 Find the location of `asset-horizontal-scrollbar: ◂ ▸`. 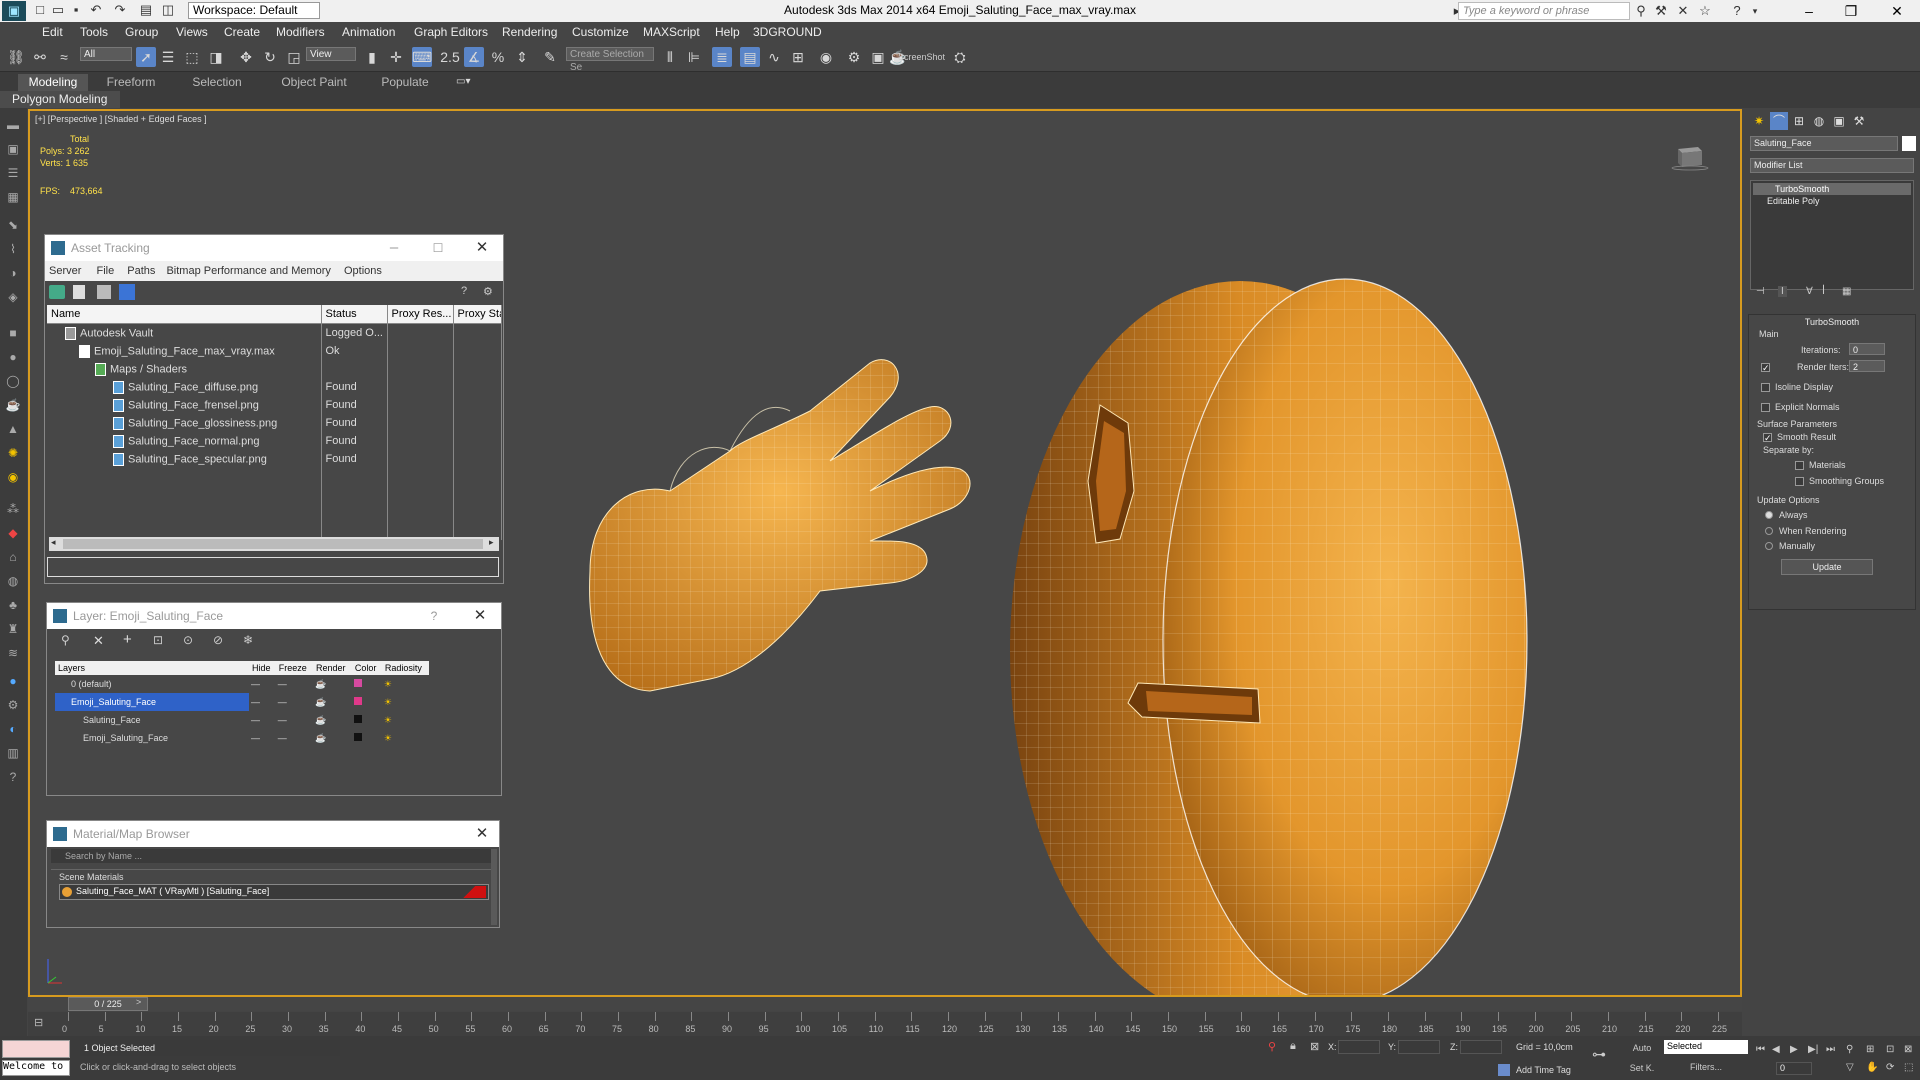

asset-horizontal-scrollbar: ◂ ▸ is located at coordinates (274, 544).